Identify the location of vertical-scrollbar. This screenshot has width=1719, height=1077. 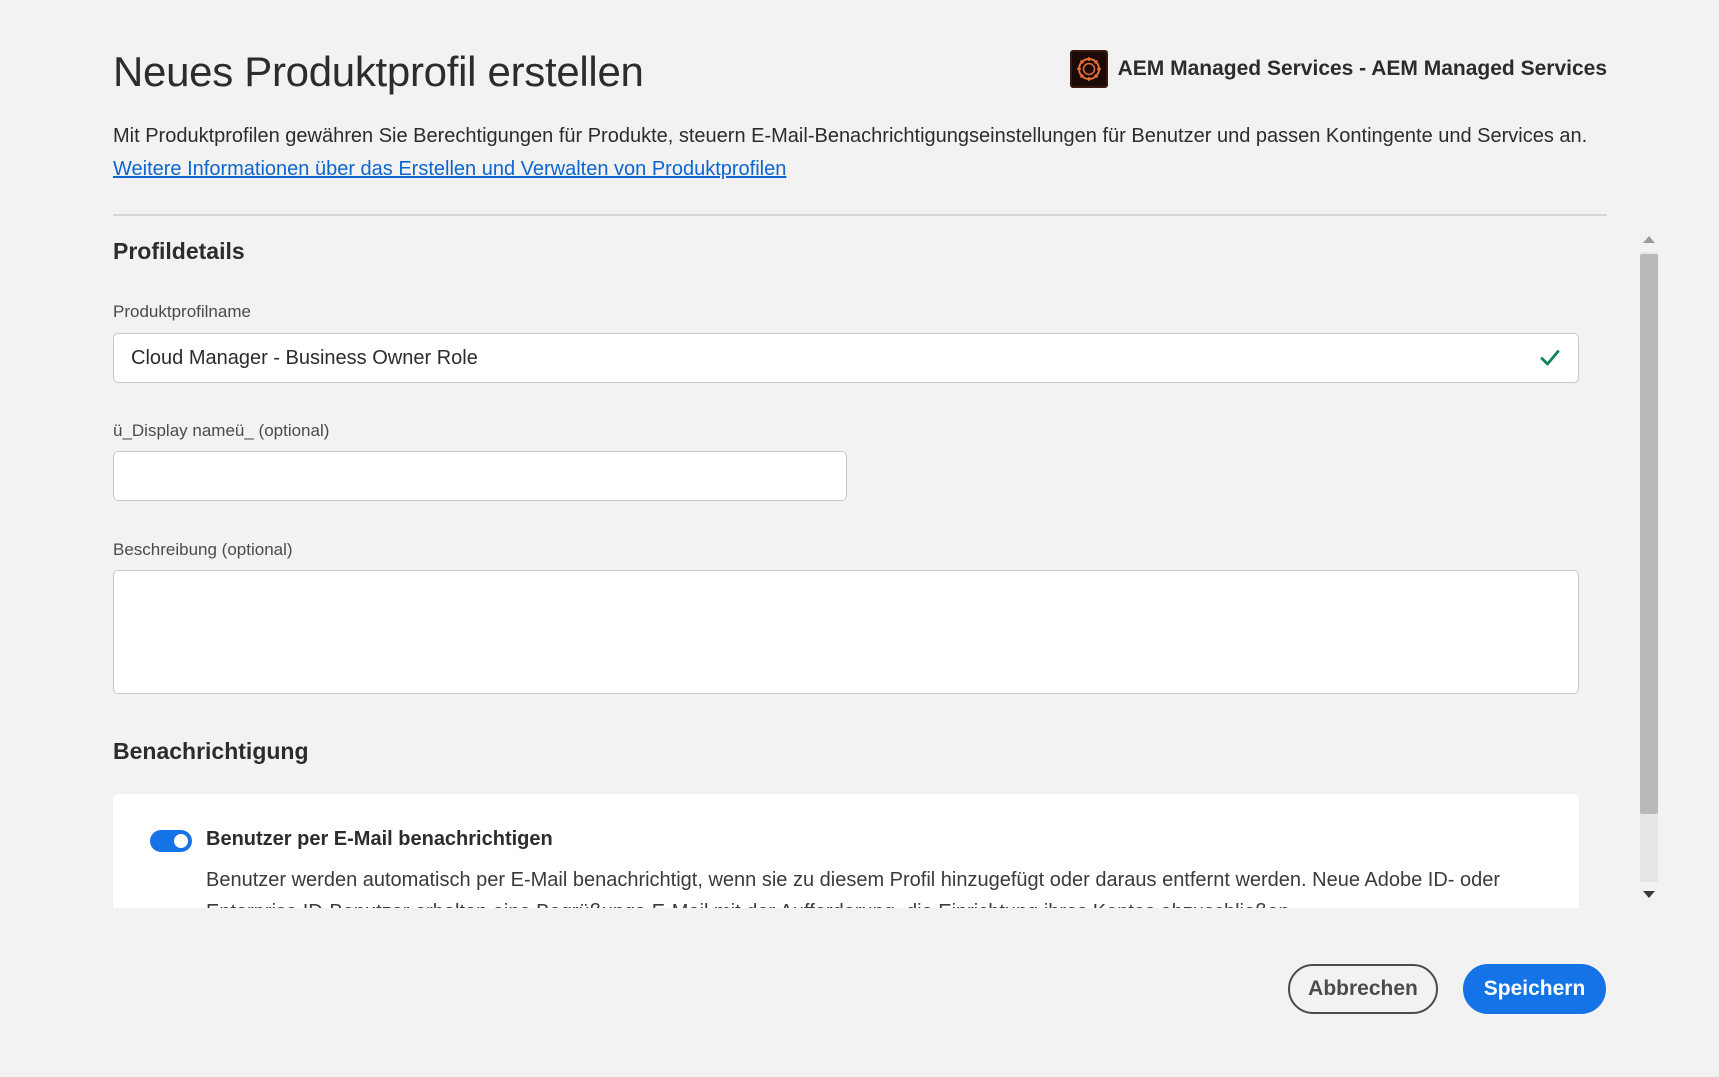
(1649, 567).